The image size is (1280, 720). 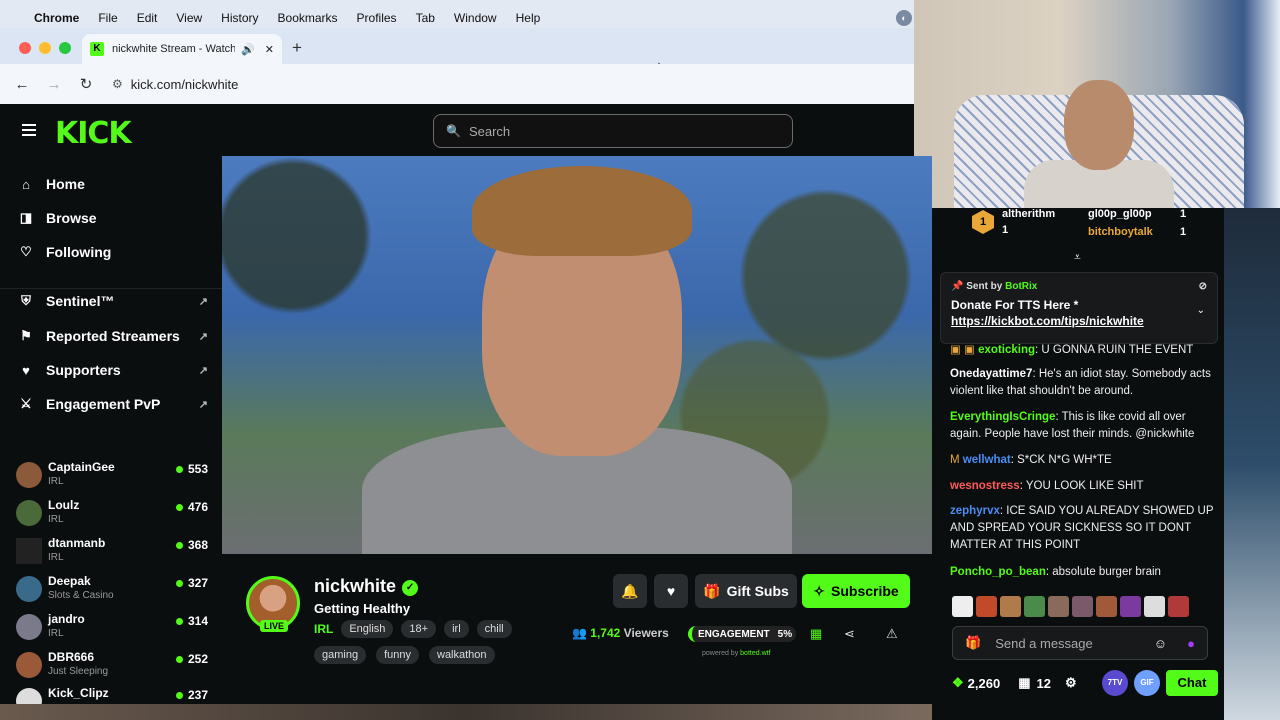 What do you see at coordinates (113, 301) in the screenshot?
I see `sidebar-item-sentinel: ⛨ Sentinel™ ↗` at bounding box center [113, 301].